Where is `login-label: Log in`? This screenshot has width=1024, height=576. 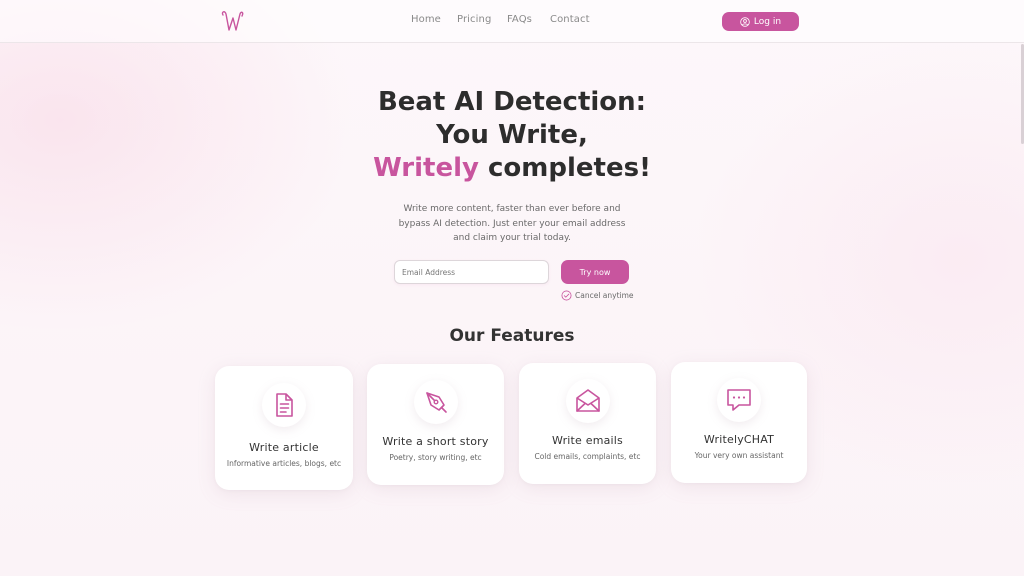 login-label: Log in is located at coordinates (767, 21).